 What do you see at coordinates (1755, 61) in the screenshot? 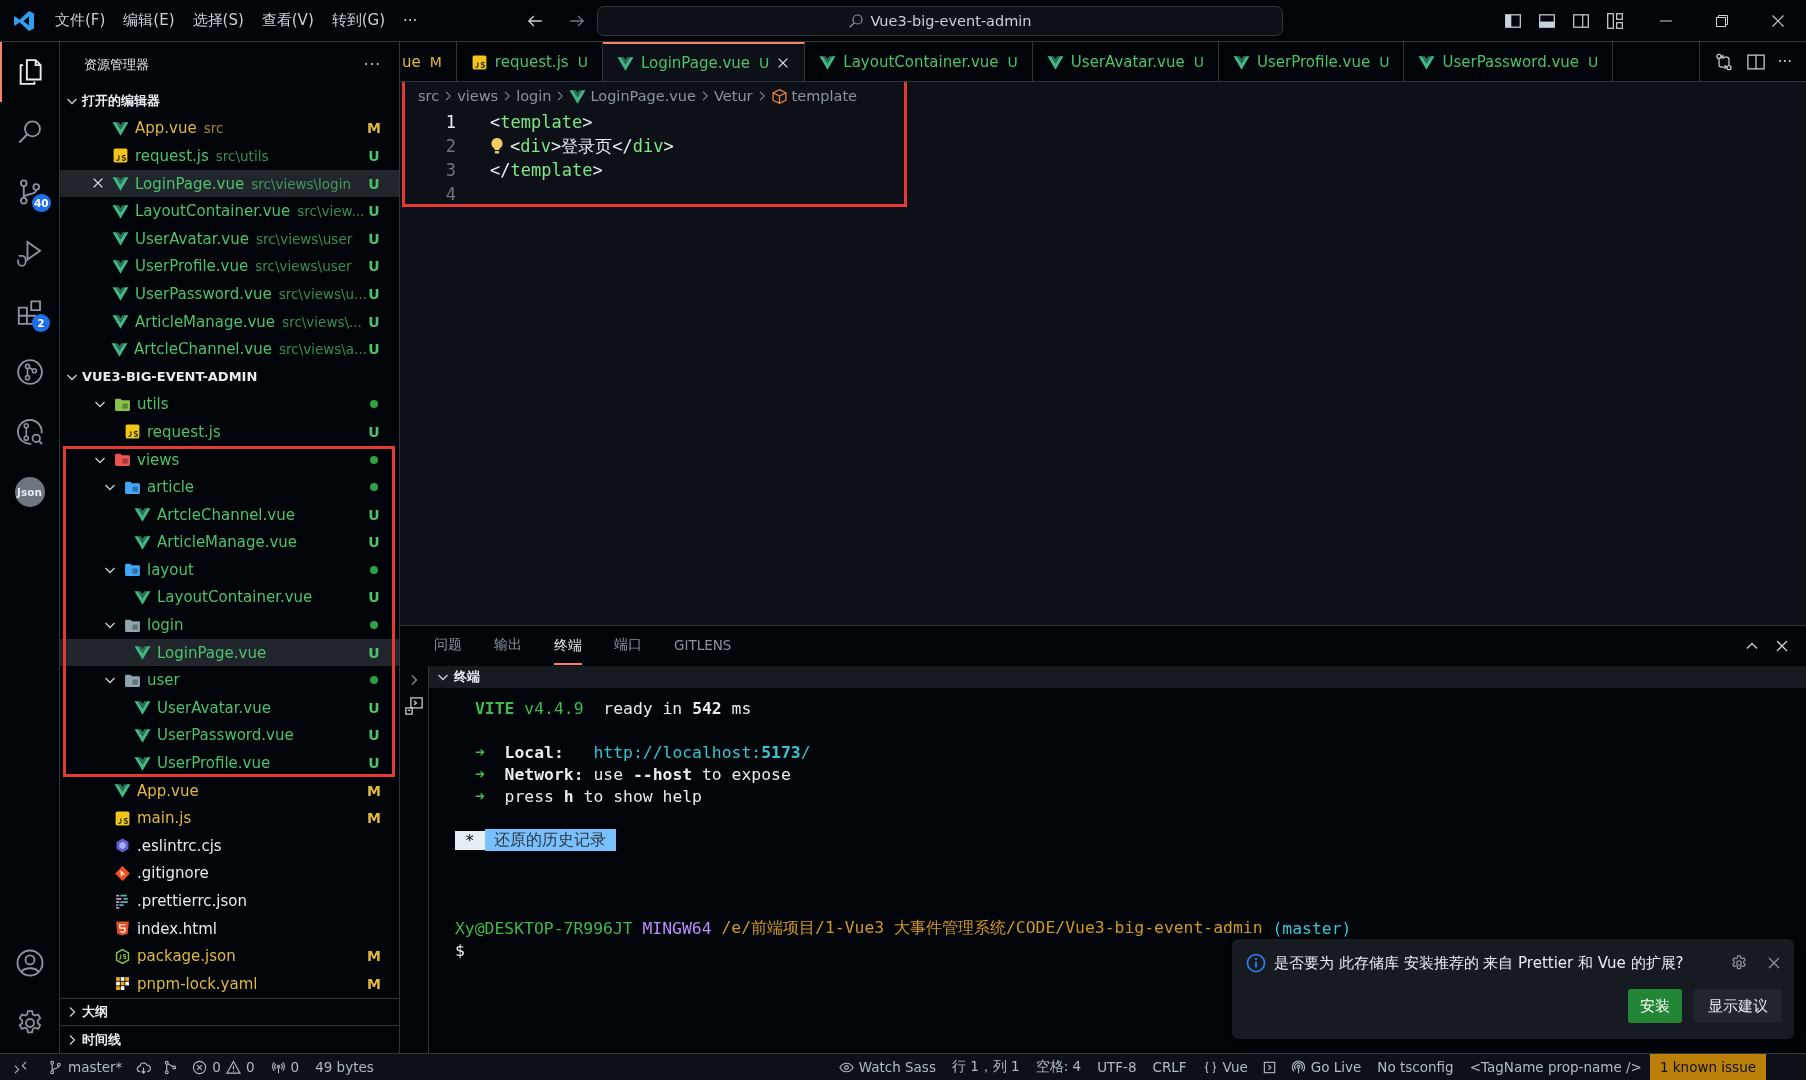
I see `split-editor-icon` at bounding box center [1755, 61].